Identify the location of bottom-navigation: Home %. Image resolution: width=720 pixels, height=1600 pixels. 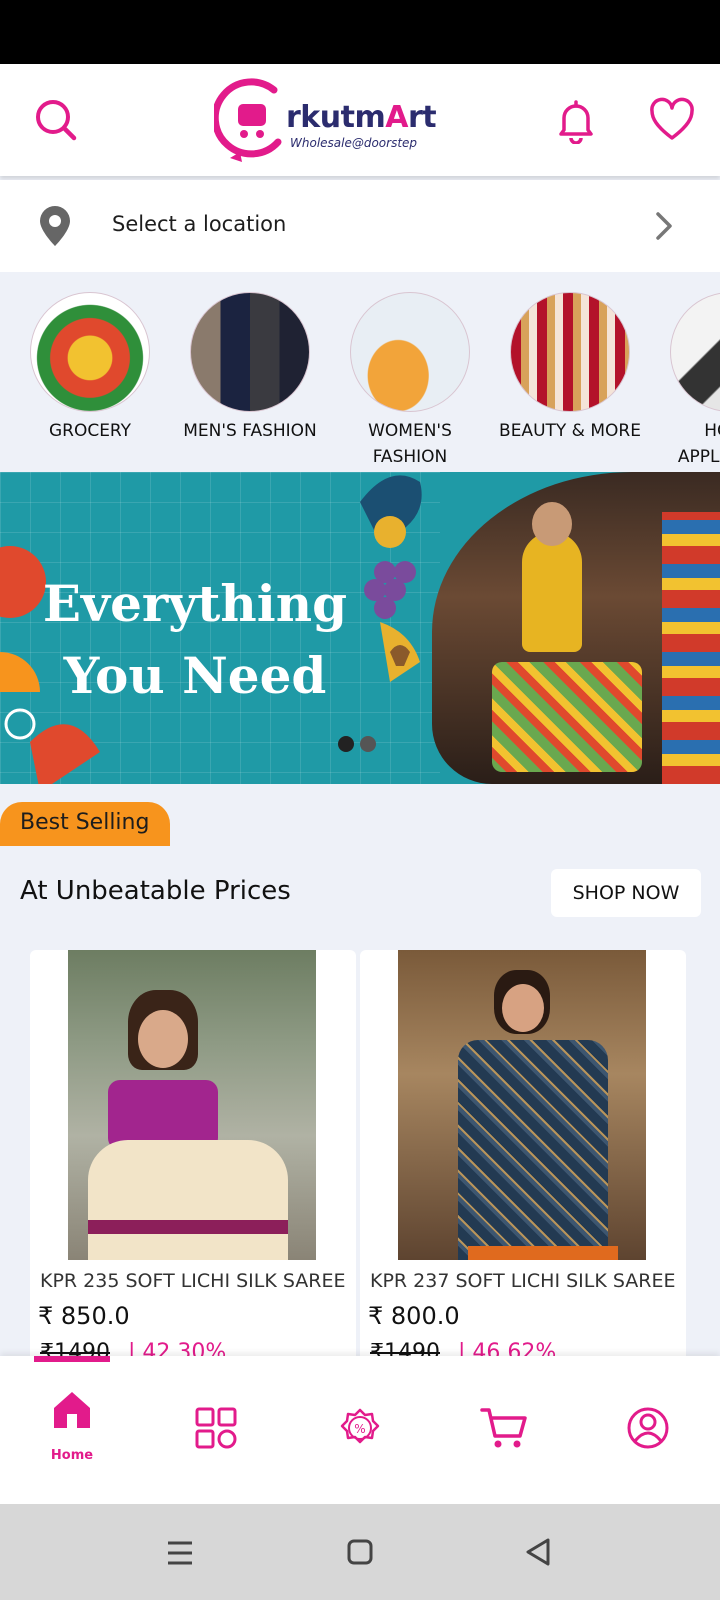
(360, 1430).